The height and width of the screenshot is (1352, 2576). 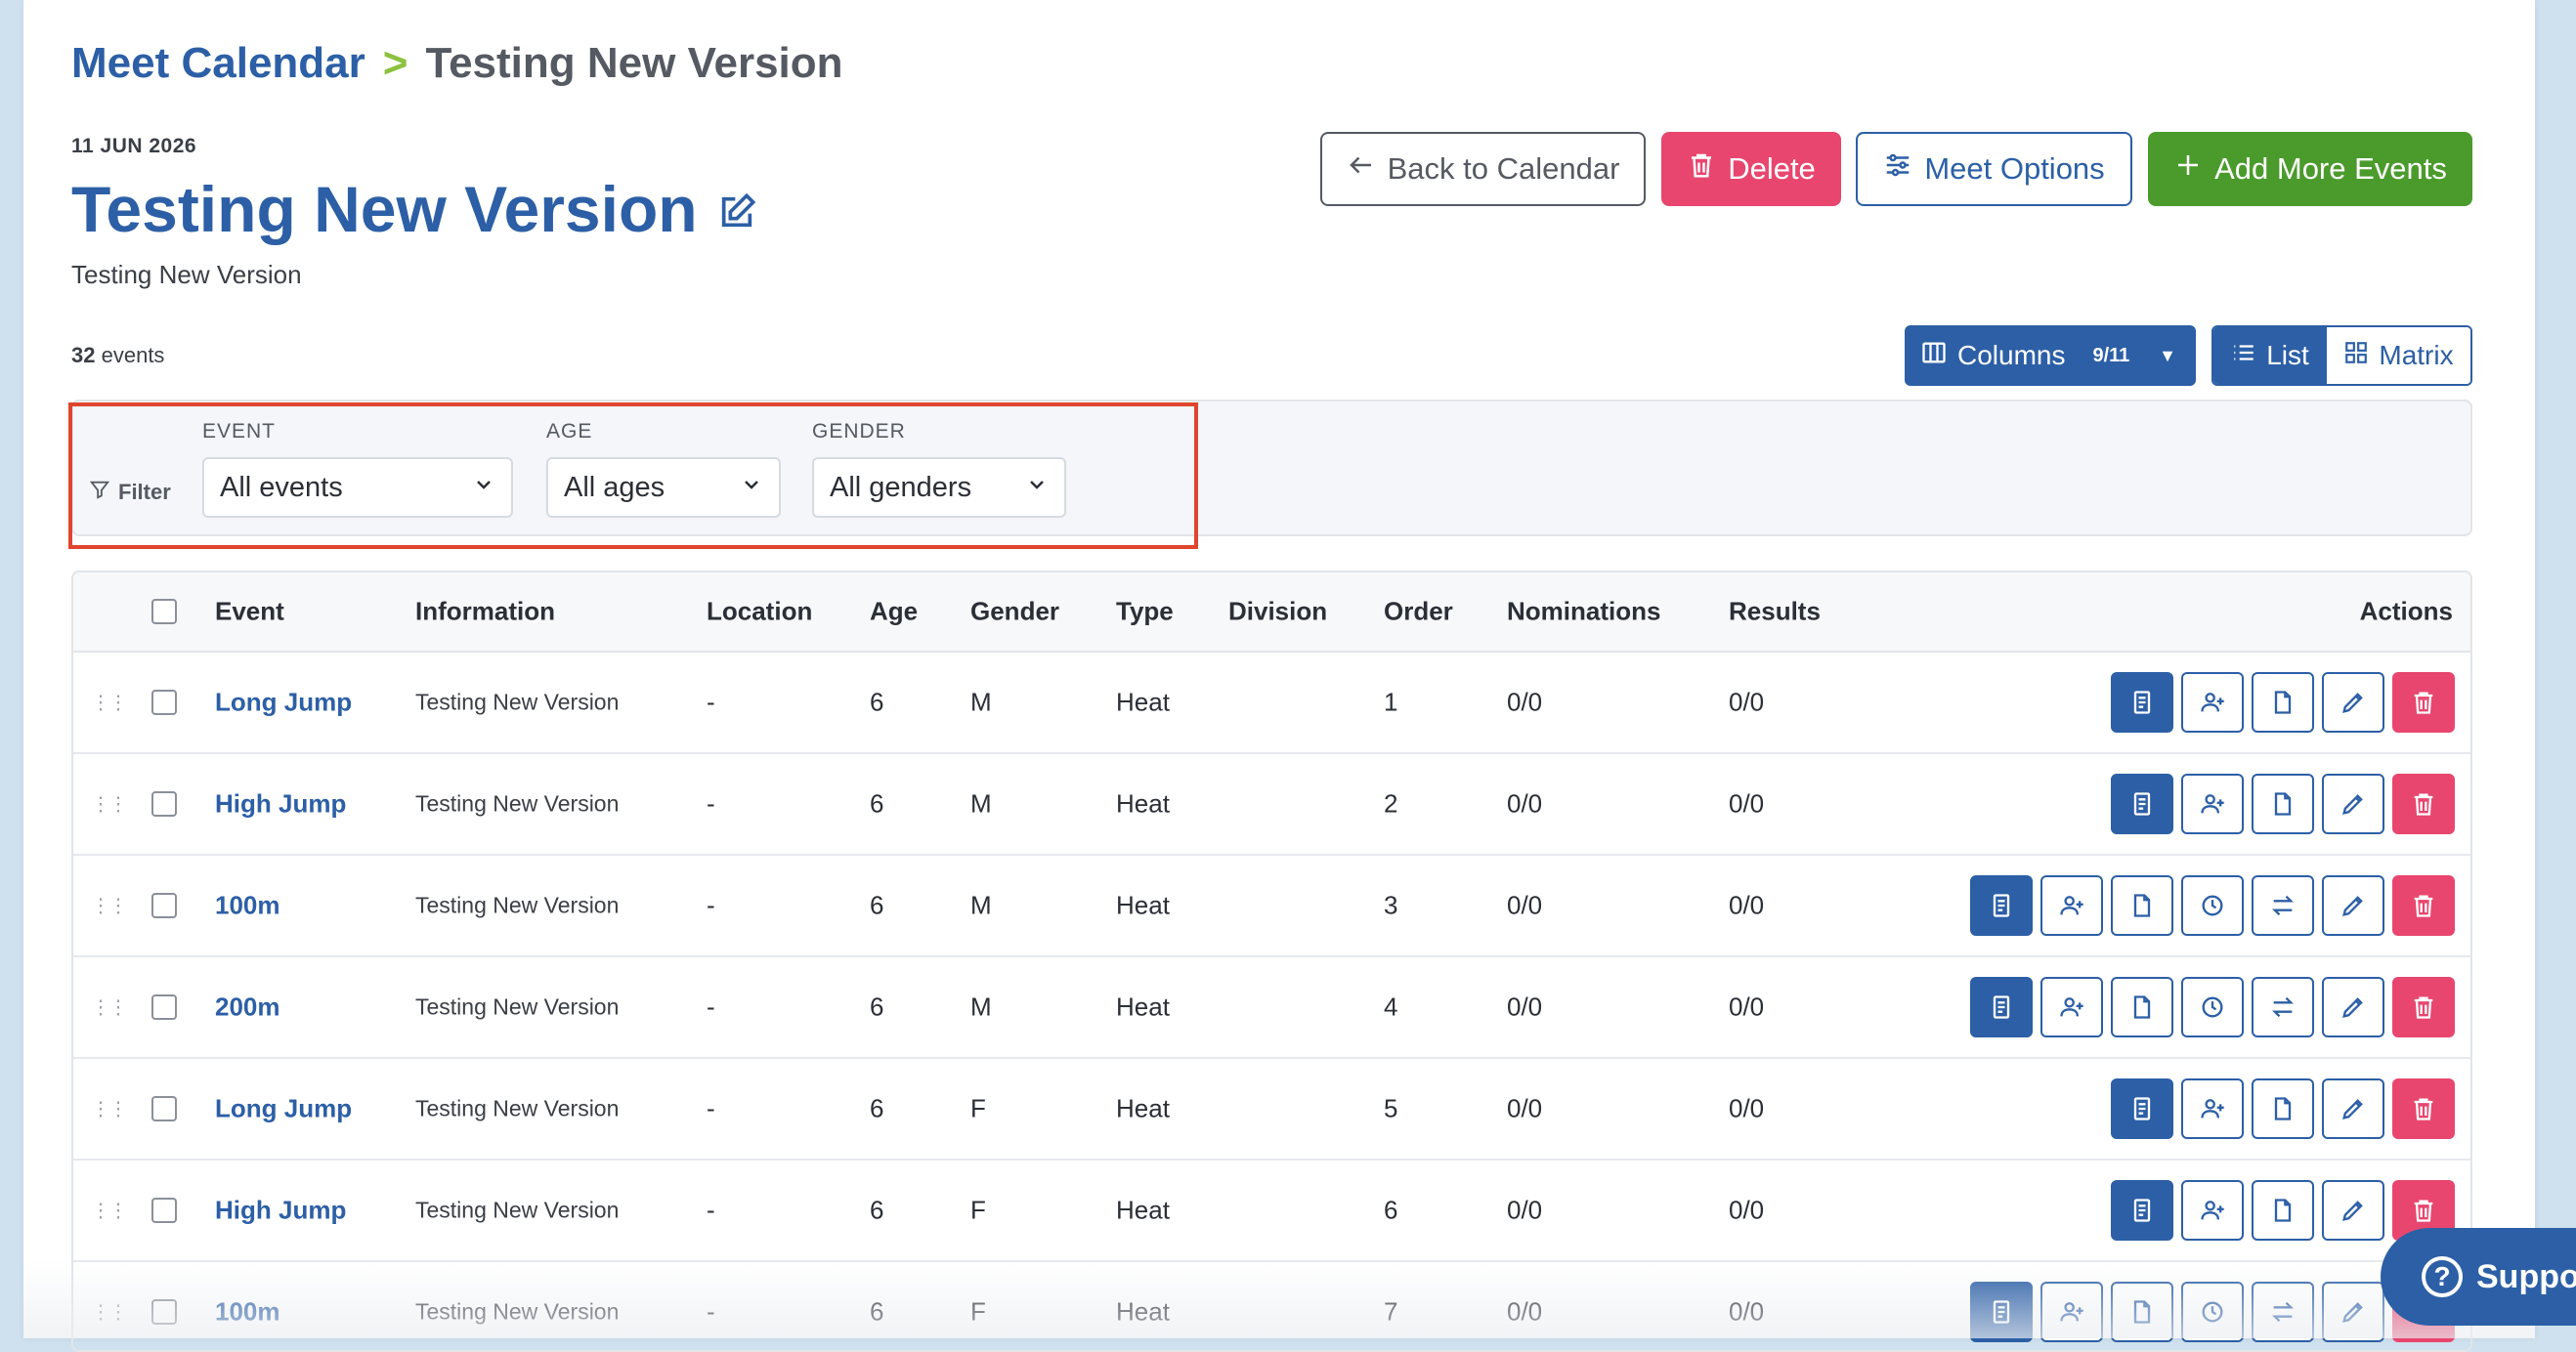 I want to click on document-icon, so click(x=2283, y=1210).